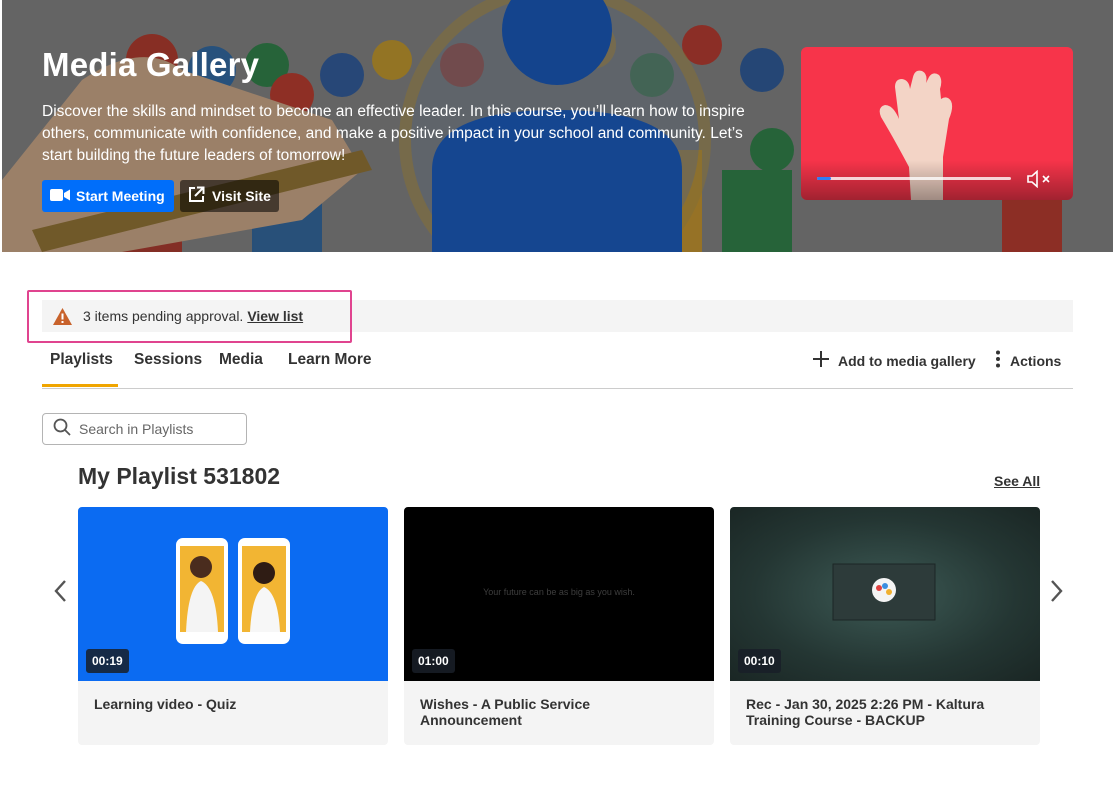  I want to click on card-title: Learning video - Quiz, so click(165, 704).